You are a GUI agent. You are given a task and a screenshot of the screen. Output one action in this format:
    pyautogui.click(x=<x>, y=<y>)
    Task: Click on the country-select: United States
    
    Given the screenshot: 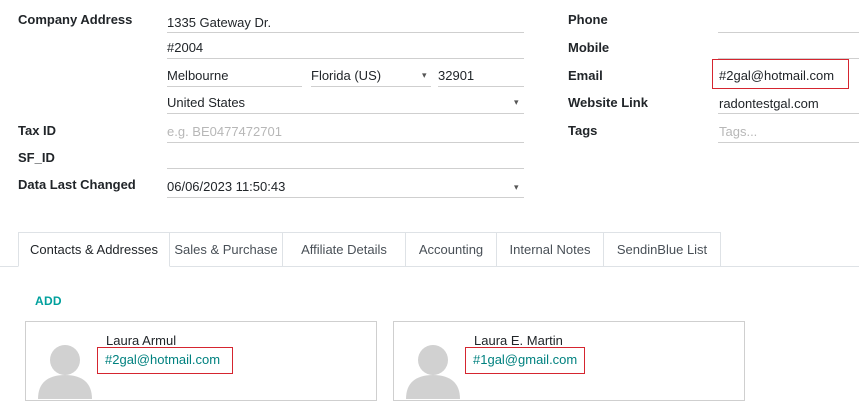 What is the action you would take?
    pyautogui.click(x=206, y=102)
    